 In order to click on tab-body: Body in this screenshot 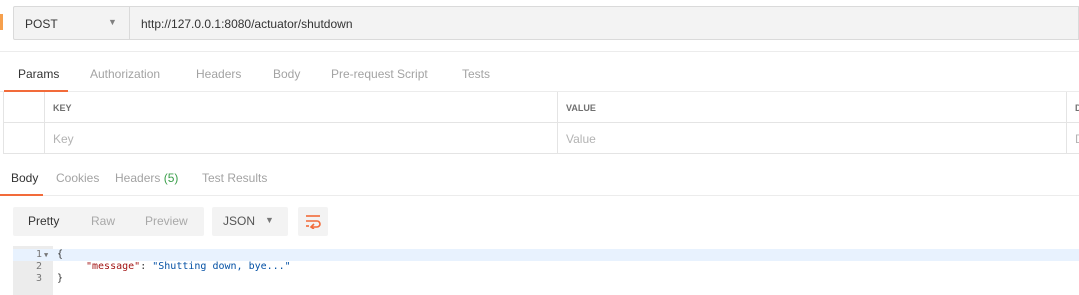, I will do `click(286, 74)`.